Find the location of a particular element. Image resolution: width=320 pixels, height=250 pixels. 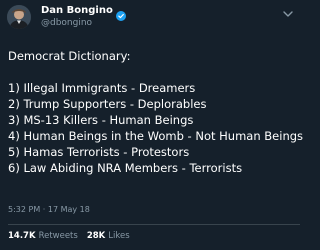

tweet-stats: 14.7K Retweets 28K Likes is located at coordinates (69, 236).